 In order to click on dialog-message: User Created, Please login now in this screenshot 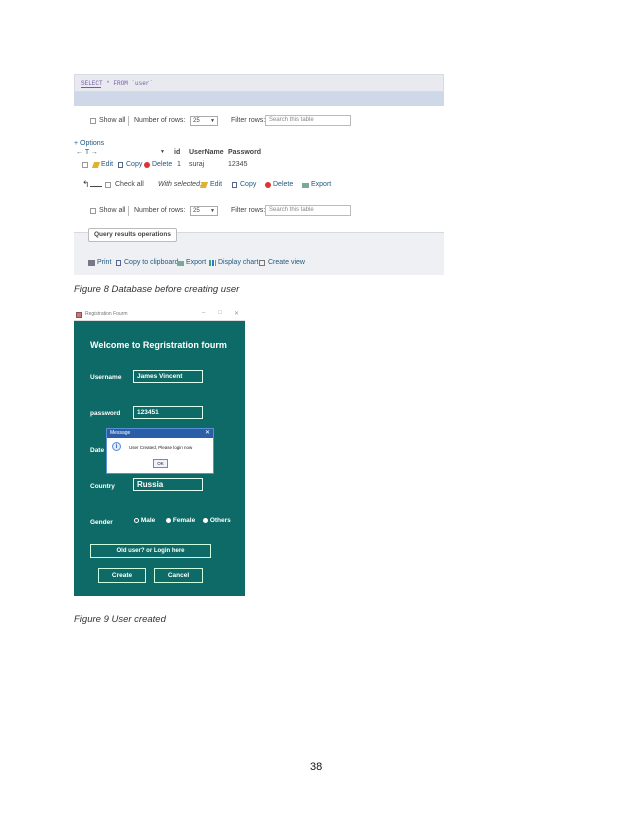, I will do `click(161, 447)`.